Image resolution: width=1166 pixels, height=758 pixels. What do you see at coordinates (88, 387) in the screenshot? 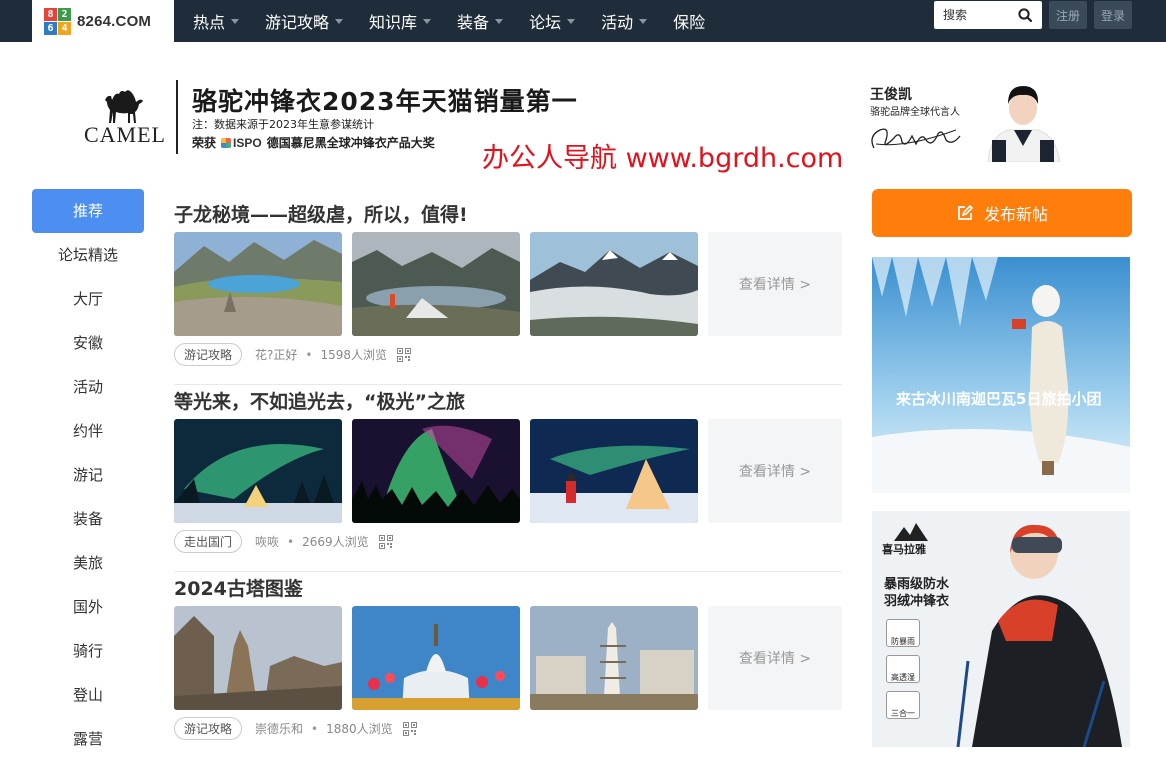
I see `sidebar-item-events: 活动` at bounding box center [88, 387].